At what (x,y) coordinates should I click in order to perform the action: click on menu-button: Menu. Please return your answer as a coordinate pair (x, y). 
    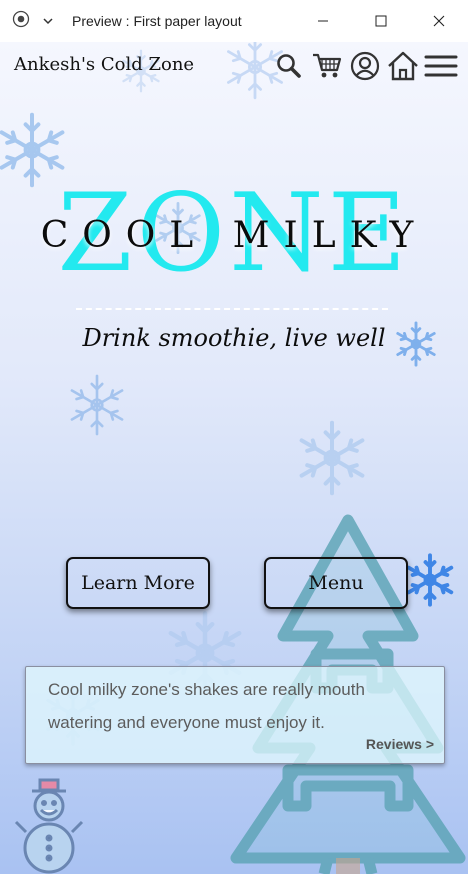
    Looking at the image, I should click on (336, 583).